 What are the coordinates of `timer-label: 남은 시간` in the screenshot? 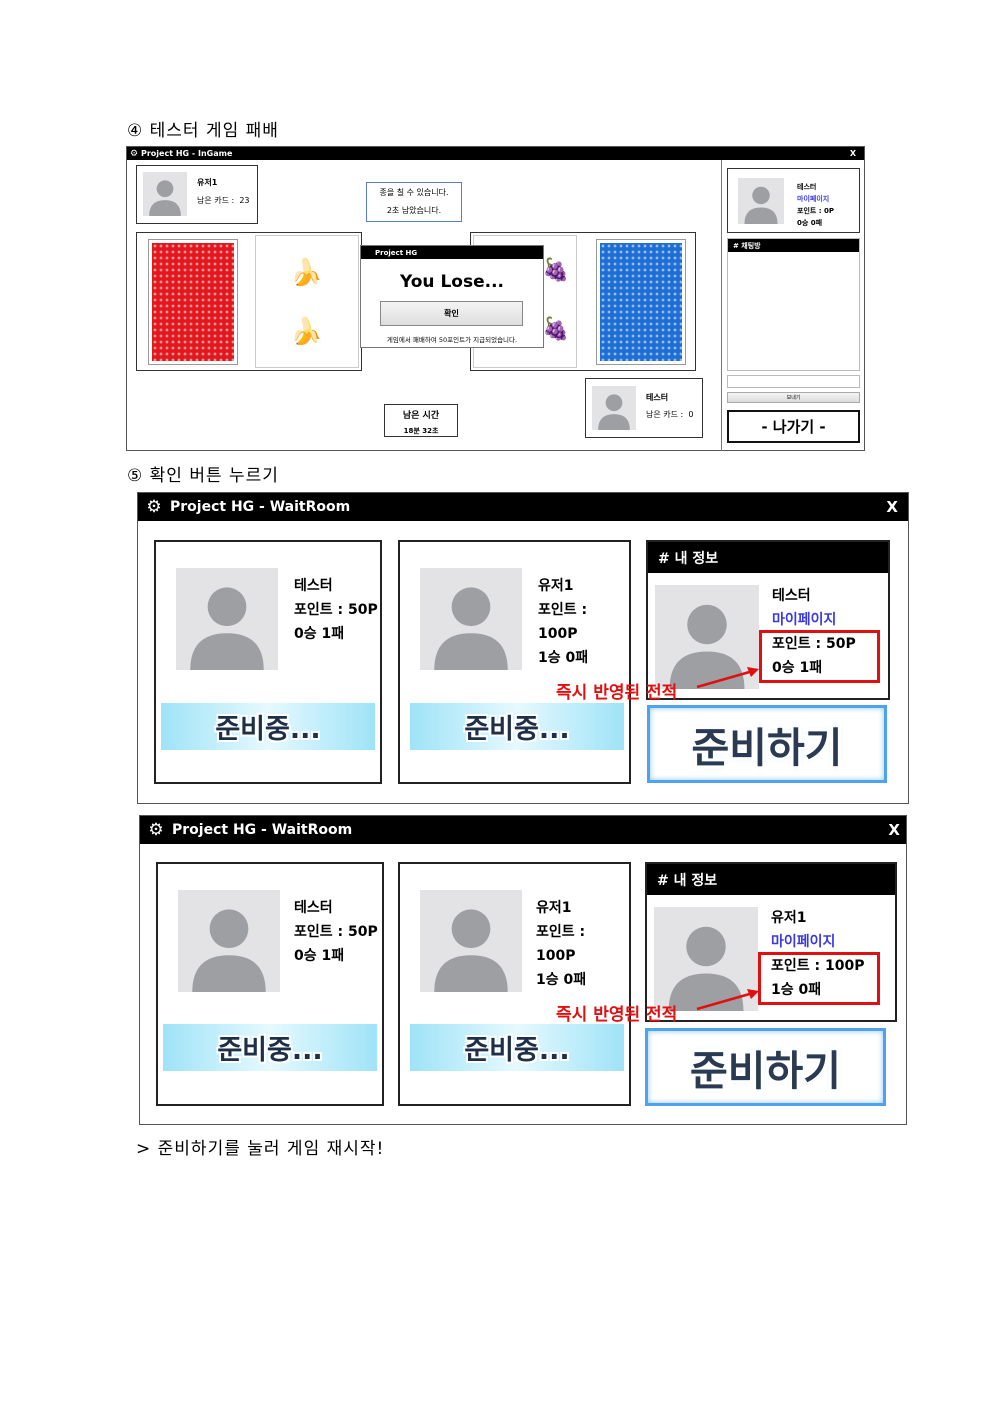 It's located at (421, 416).